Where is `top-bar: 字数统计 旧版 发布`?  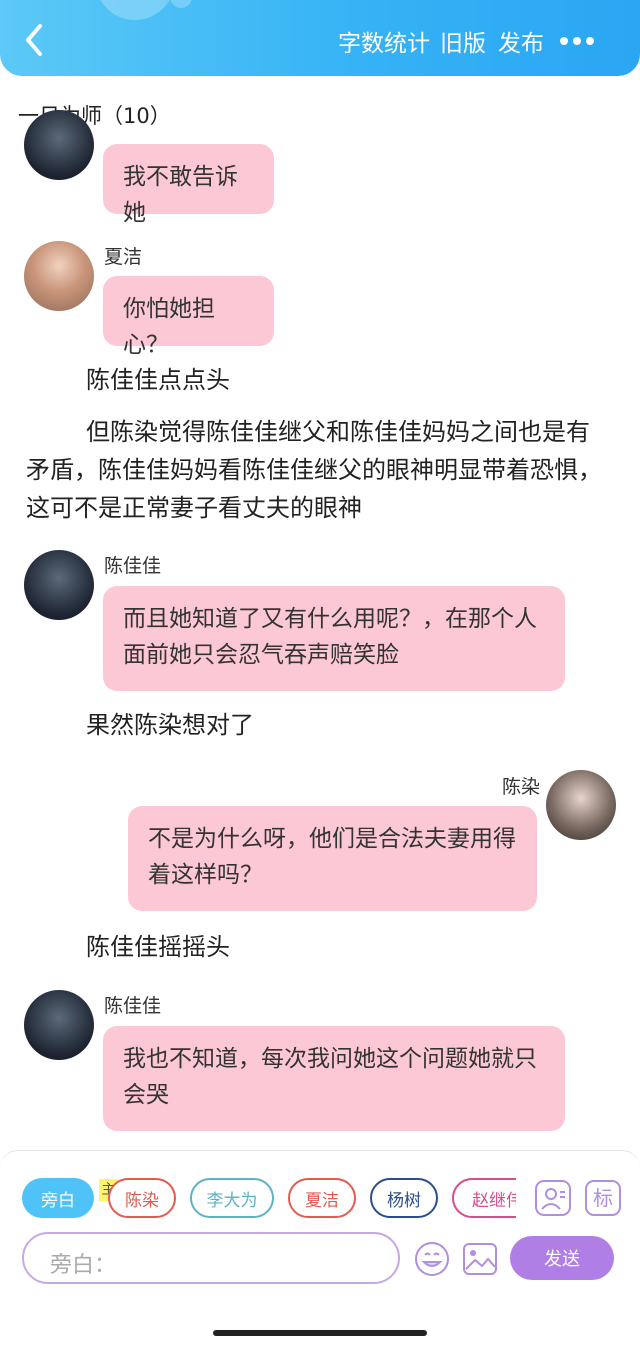
top-bar: 字数统计 旧版 发布 is located at coordinates (320, 38).